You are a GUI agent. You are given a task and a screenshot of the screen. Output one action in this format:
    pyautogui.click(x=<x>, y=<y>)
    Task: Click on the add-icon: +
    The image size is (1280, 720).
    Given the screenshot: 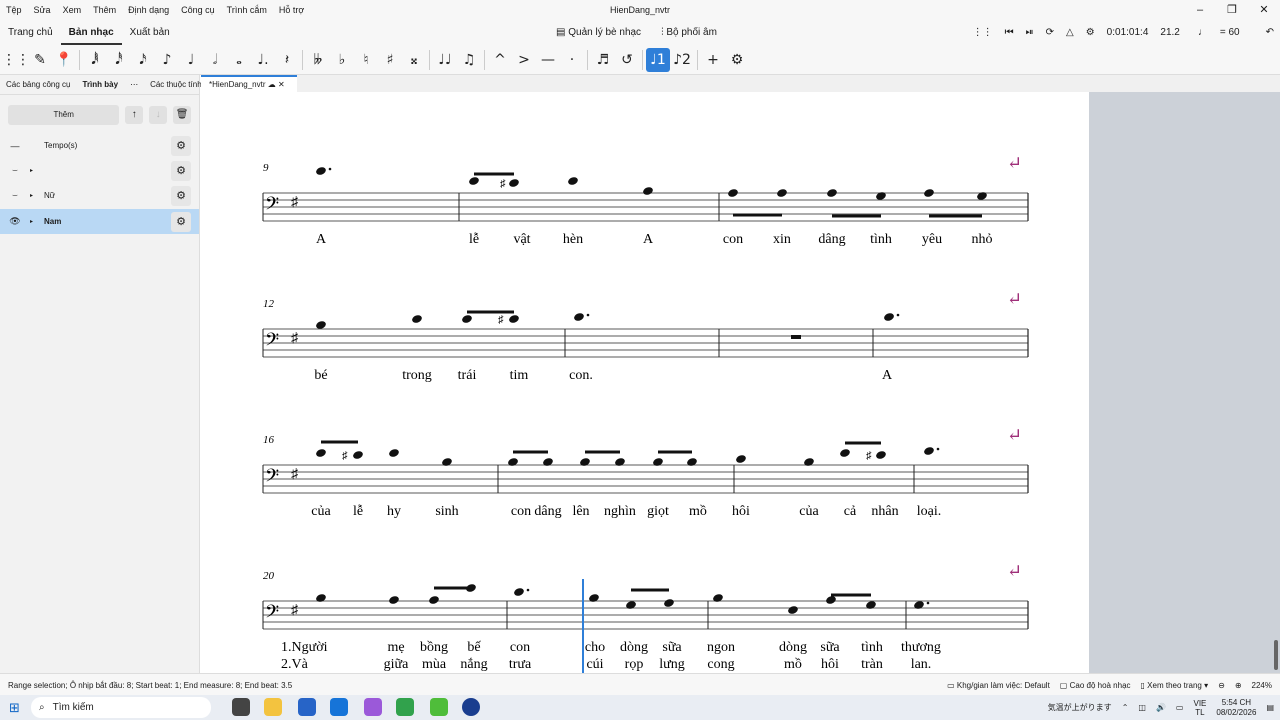 What is the action you would take?
    pyautogui.click(x=713, y=60)
    